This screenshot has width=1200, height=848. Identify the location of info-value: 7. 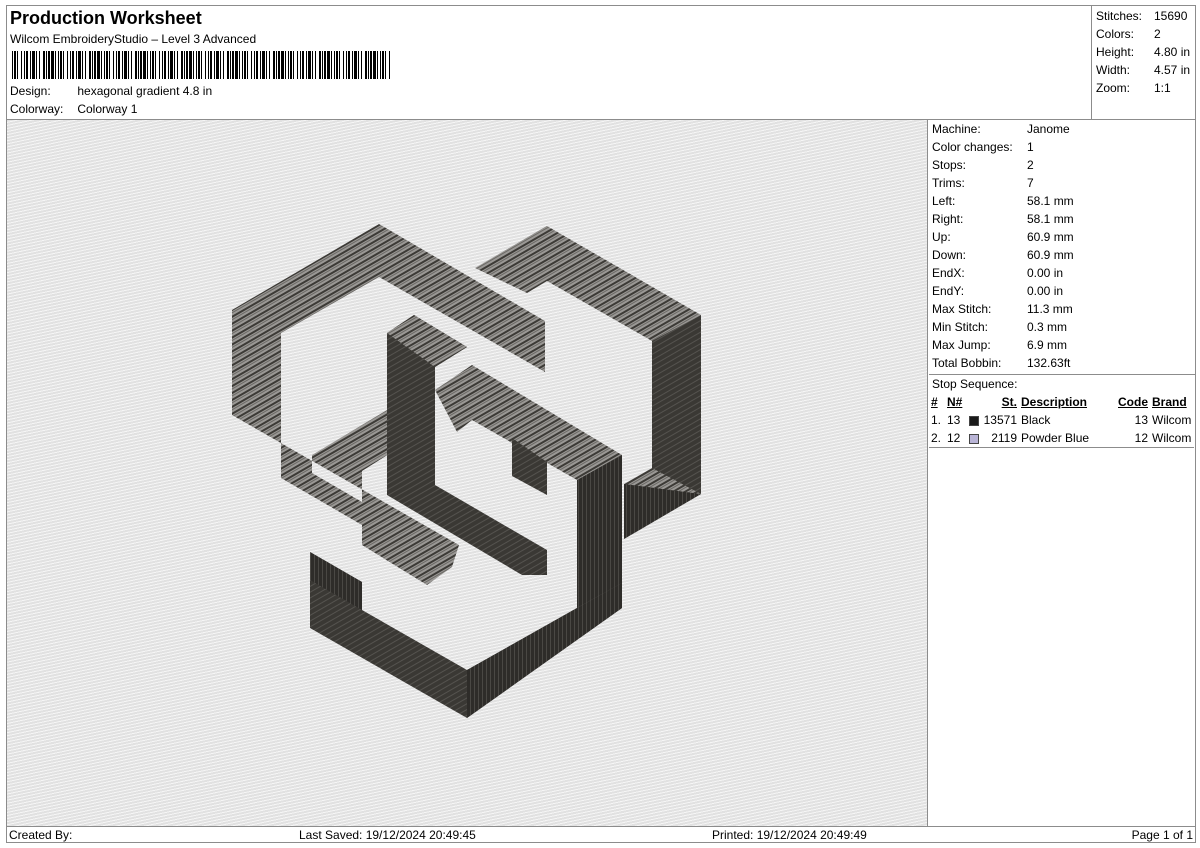
(1030, 183).